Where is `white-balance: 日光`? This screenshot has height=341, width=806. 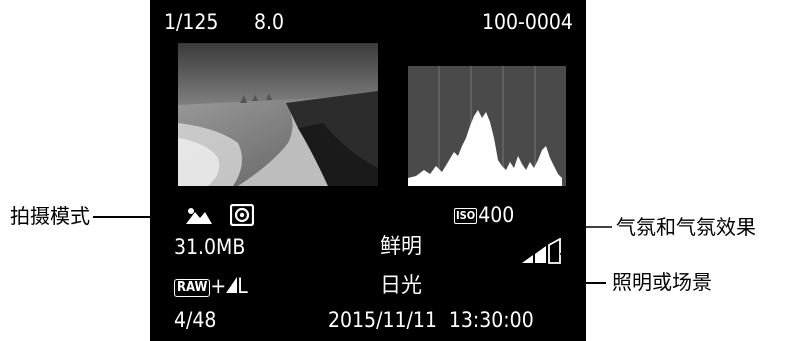 white-balance: 日光 is located at coordinates (401, 285).